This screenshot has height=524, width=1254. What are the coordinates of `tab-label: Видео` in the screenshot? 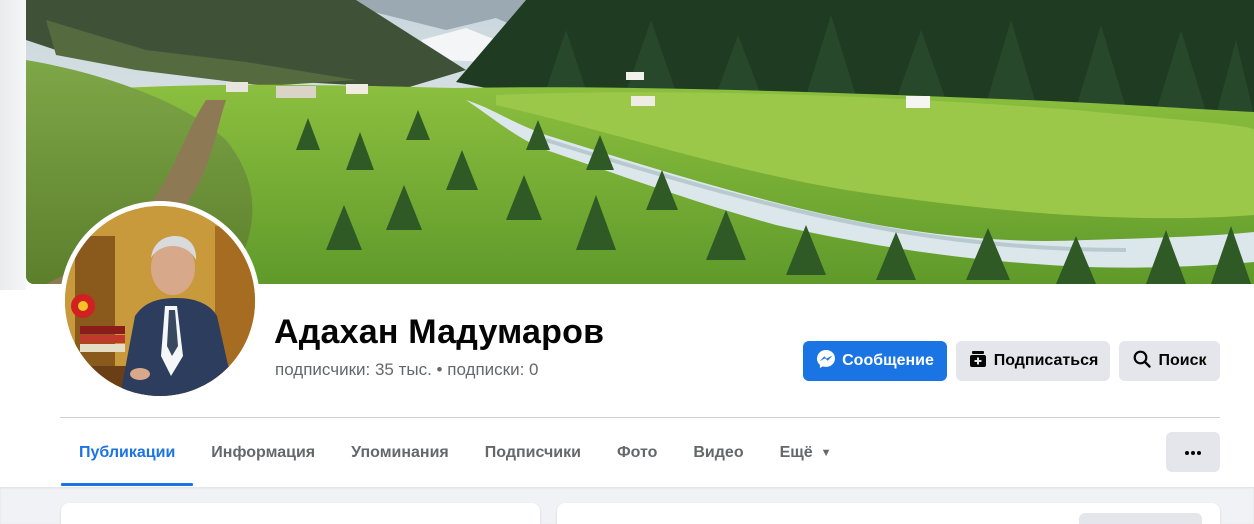 It's located at (718, 452).